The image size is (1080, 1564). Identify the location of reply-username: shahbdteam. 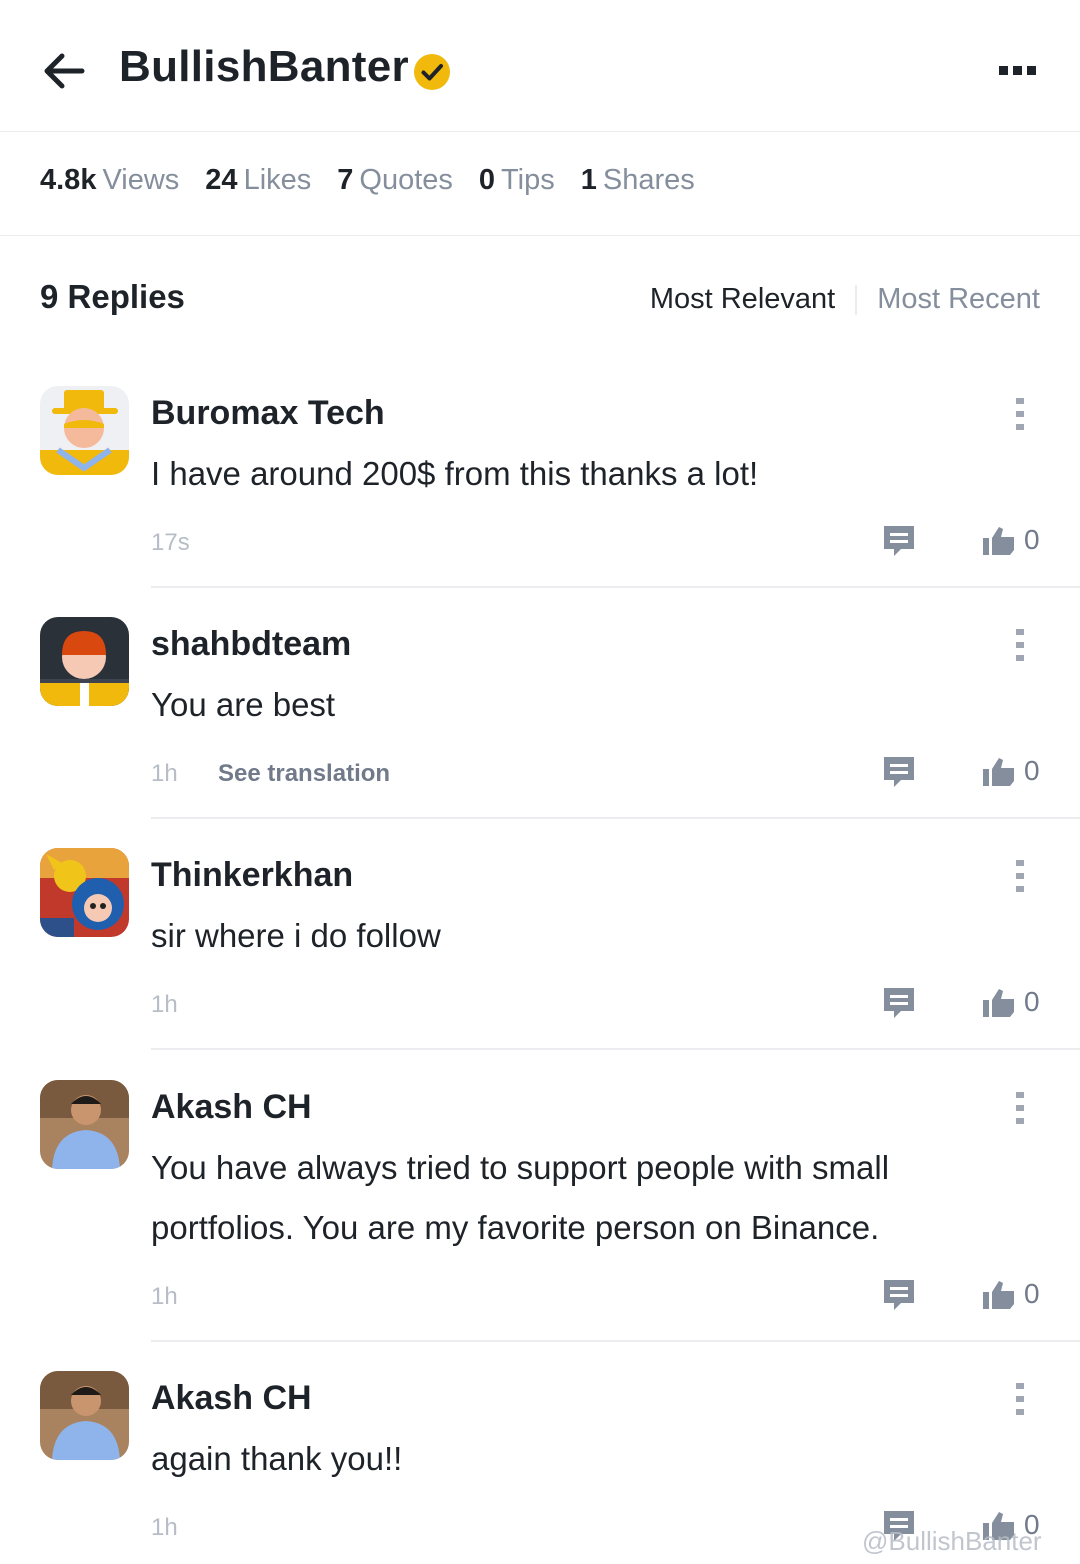
(251, 644).